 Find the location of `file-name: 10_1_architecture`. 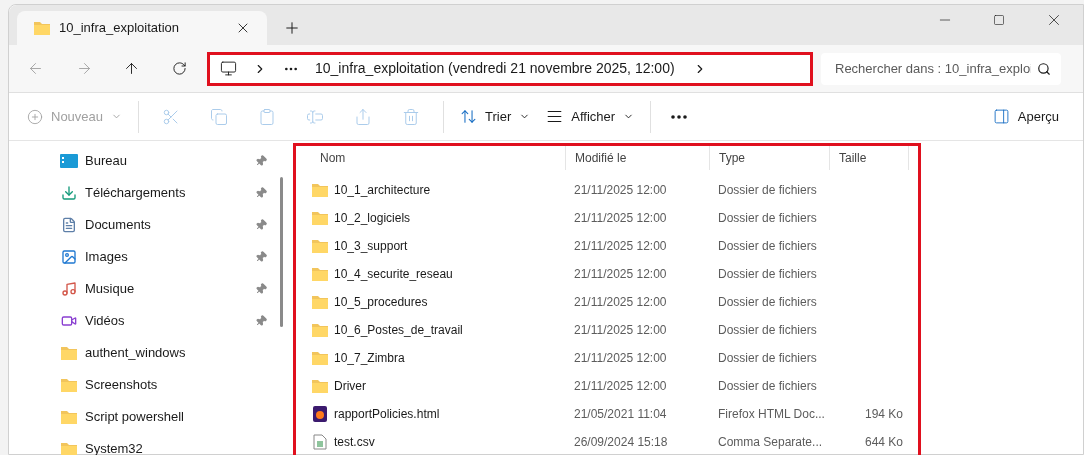

file-name: 10_1_architecture is located at coordinates (382, 190).